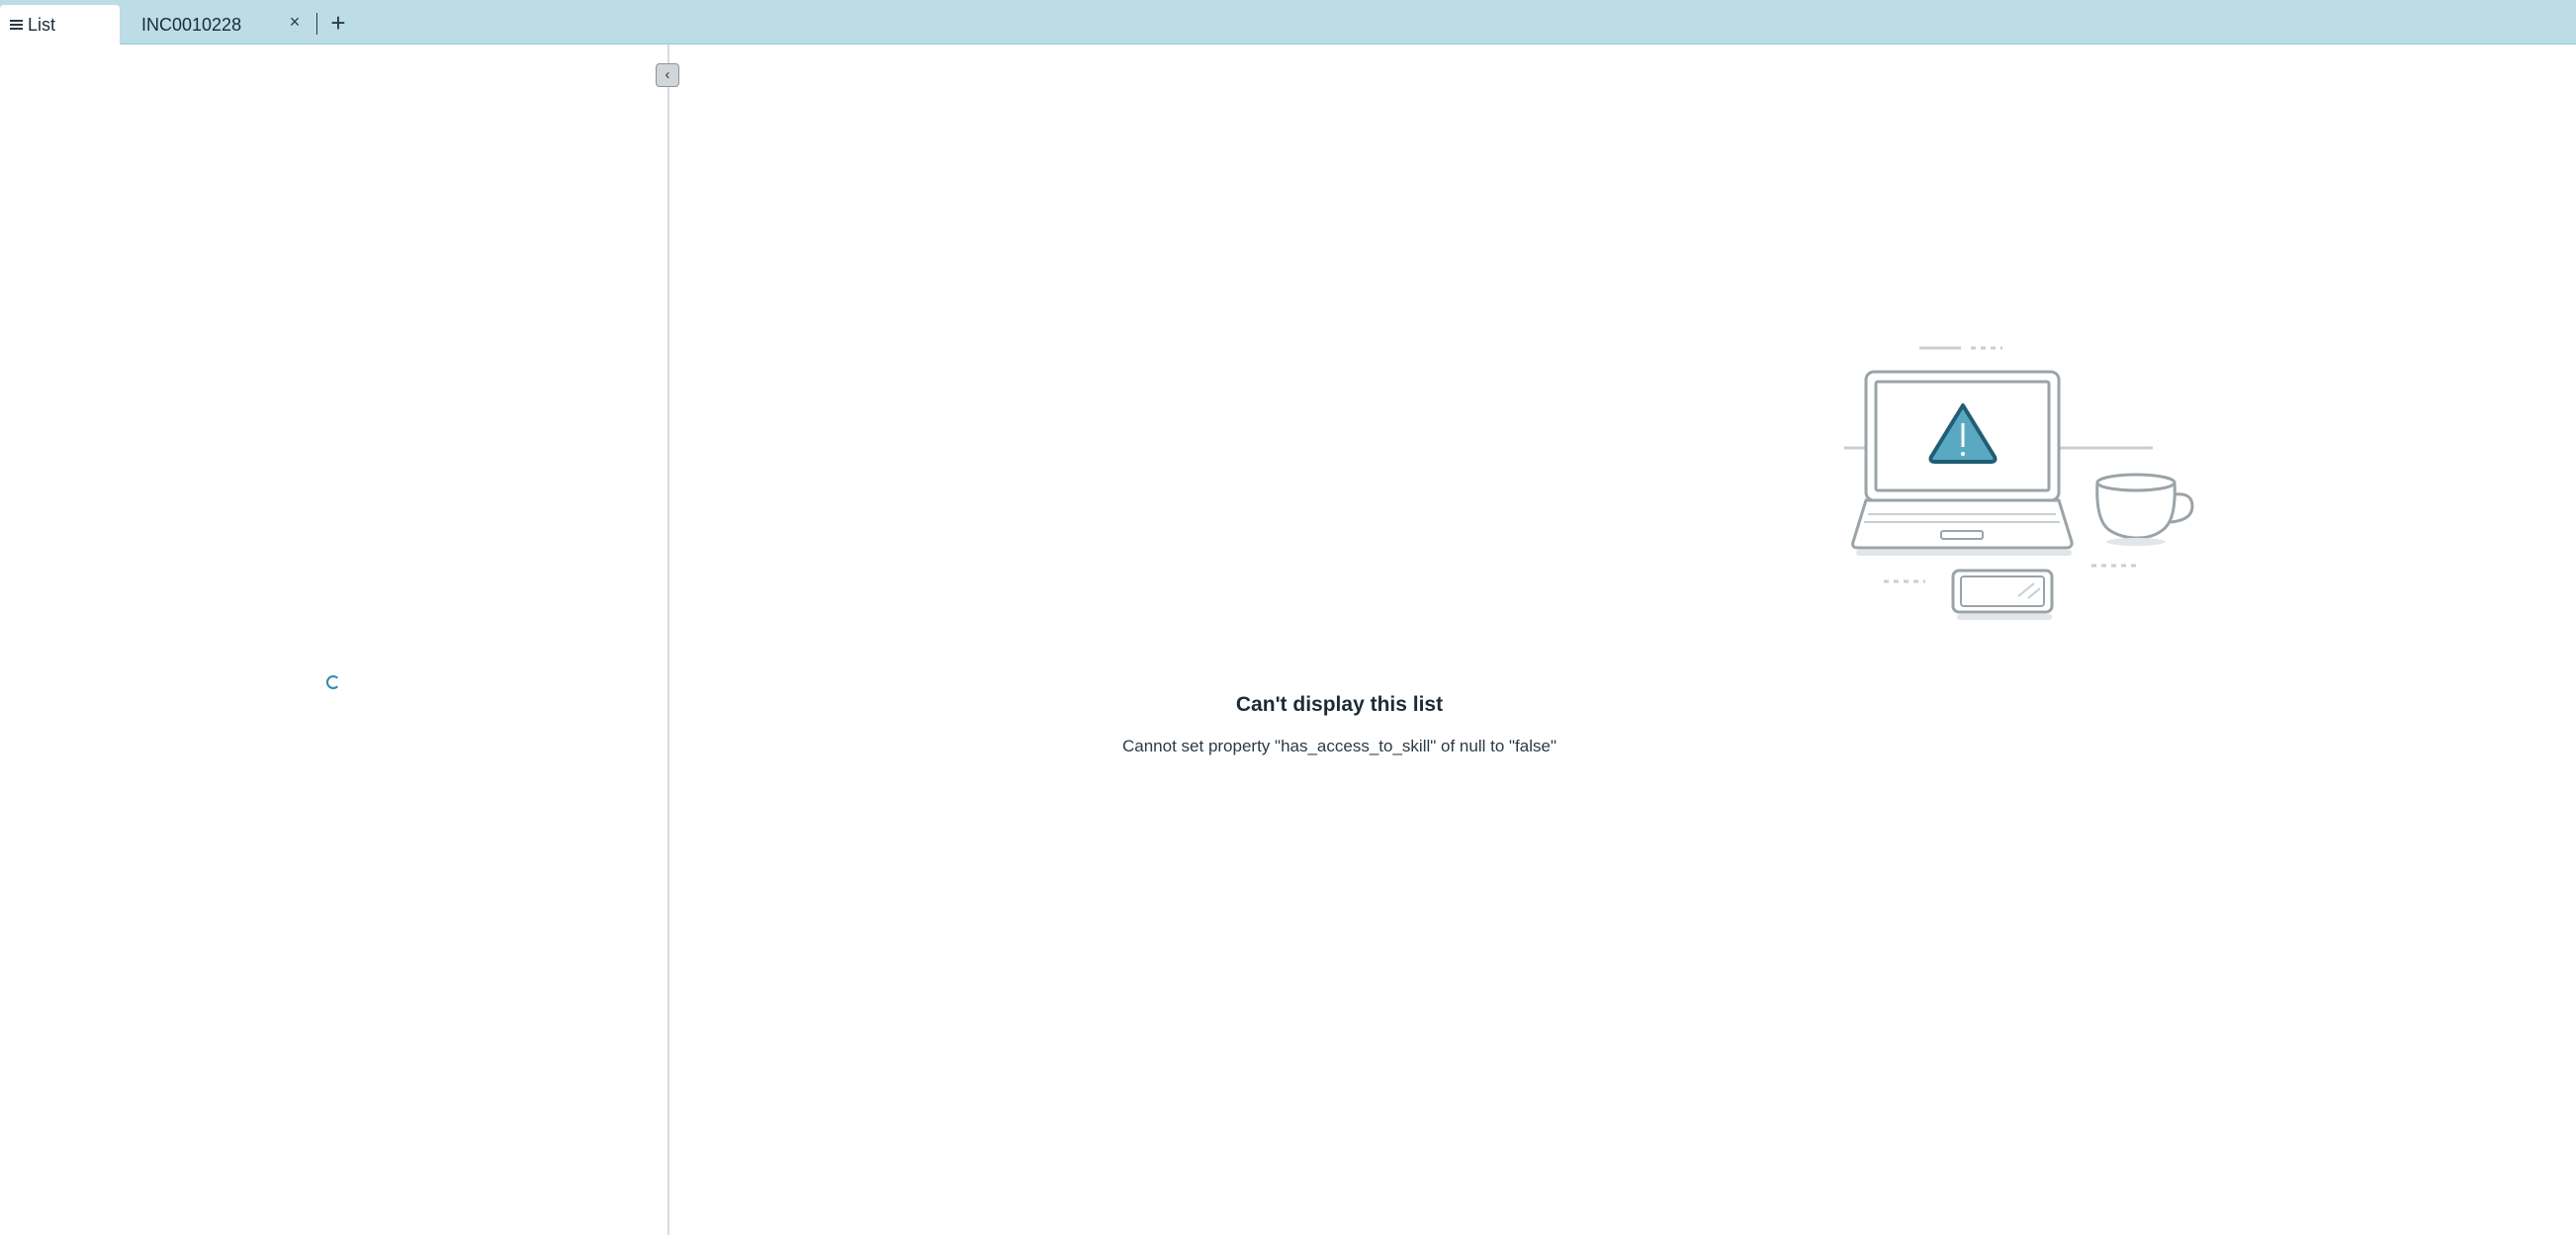  Describe the element at coordinates (333, 682) in the screenshot. I see `loading-spinner-icon` at that location.